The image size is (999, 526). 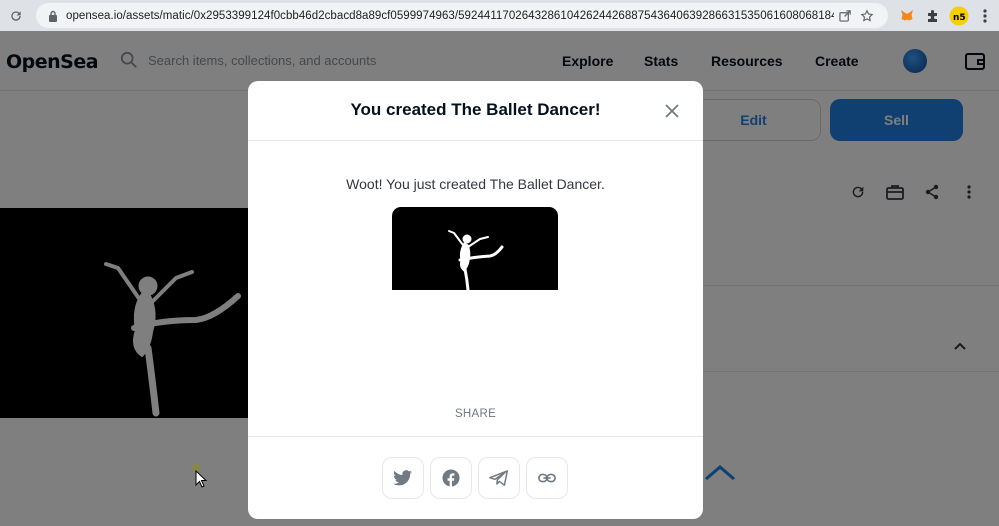 I want to click on facebook-share-button, so click(x=451, y=478).